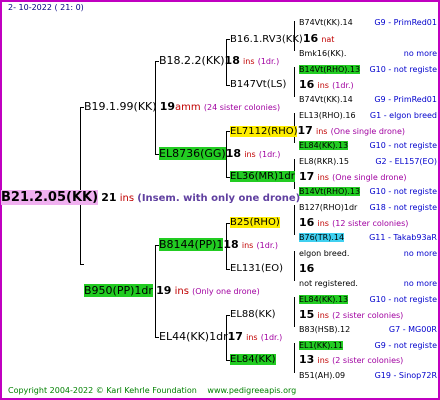 This screenshot has height=400, width=440. I want to click on gen1-upper-notes: (24 sister colonies), so click(242, 107).